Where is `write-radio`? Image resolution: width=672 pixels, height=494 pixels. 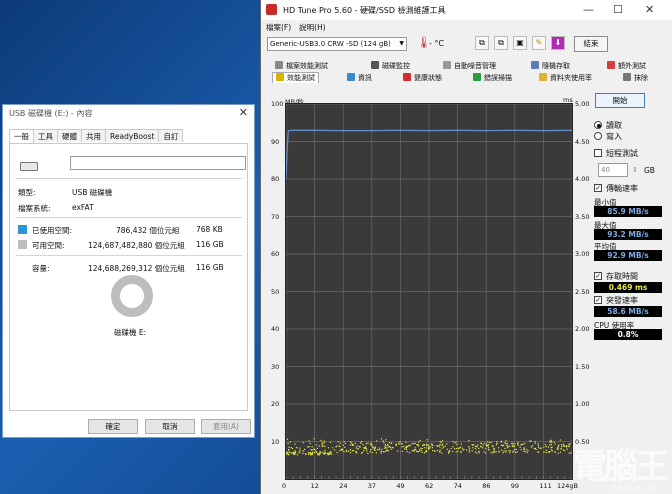 write-radio is located at coordinates (598, 136).